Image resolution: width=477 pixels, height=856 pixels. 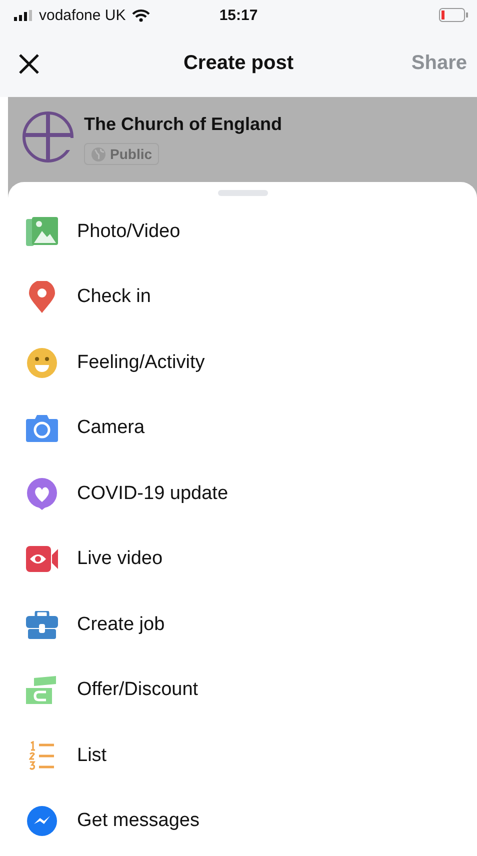 I want to click on option-item: Photo/Video, so click(x=128, y=231).